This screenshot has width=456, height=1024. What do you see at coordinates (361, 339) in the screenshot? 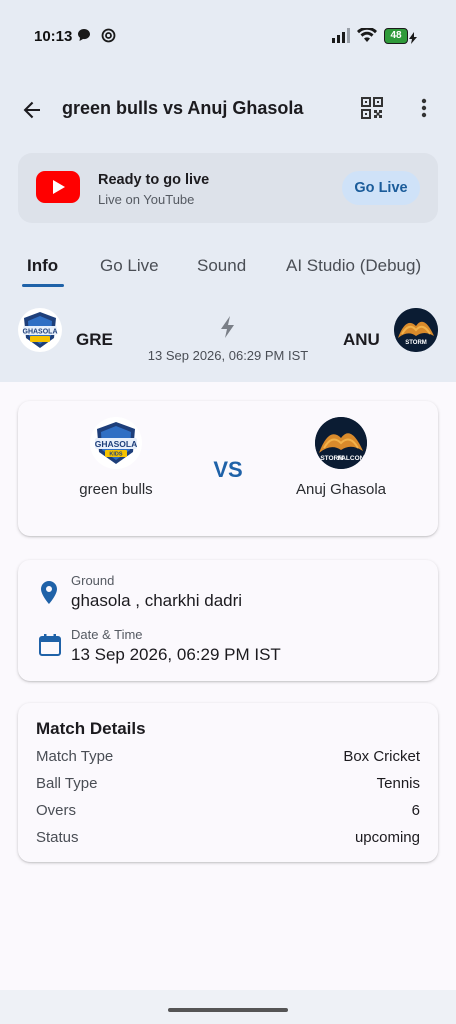
I see `team-b-abbr: ANU` at bounding box center [361, 339].